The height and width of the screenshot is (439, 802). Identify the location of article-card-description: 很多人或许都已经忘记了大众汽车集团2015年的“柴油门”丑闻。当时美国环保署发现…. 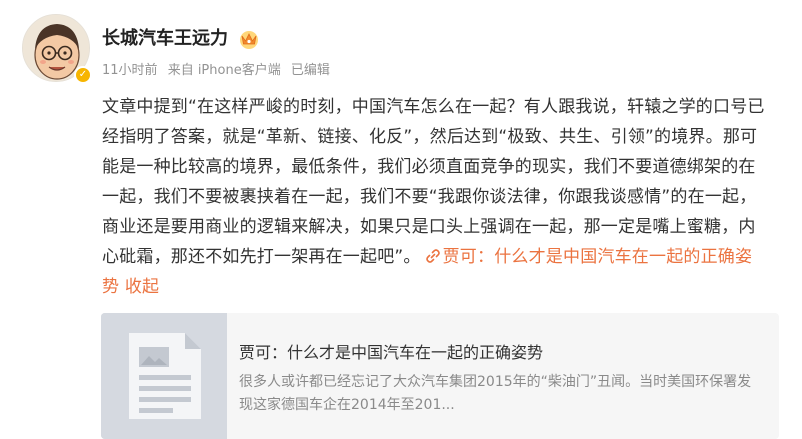
(495, 393).